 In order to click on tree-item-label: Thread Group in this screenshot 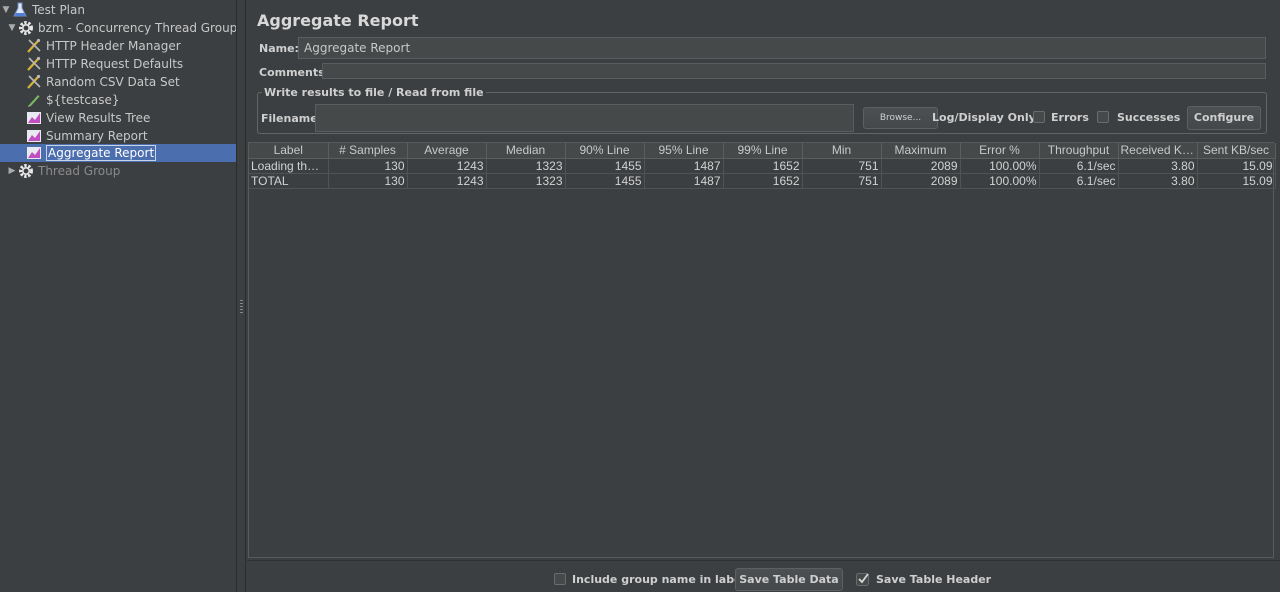, I will do `click(79, 171)`.